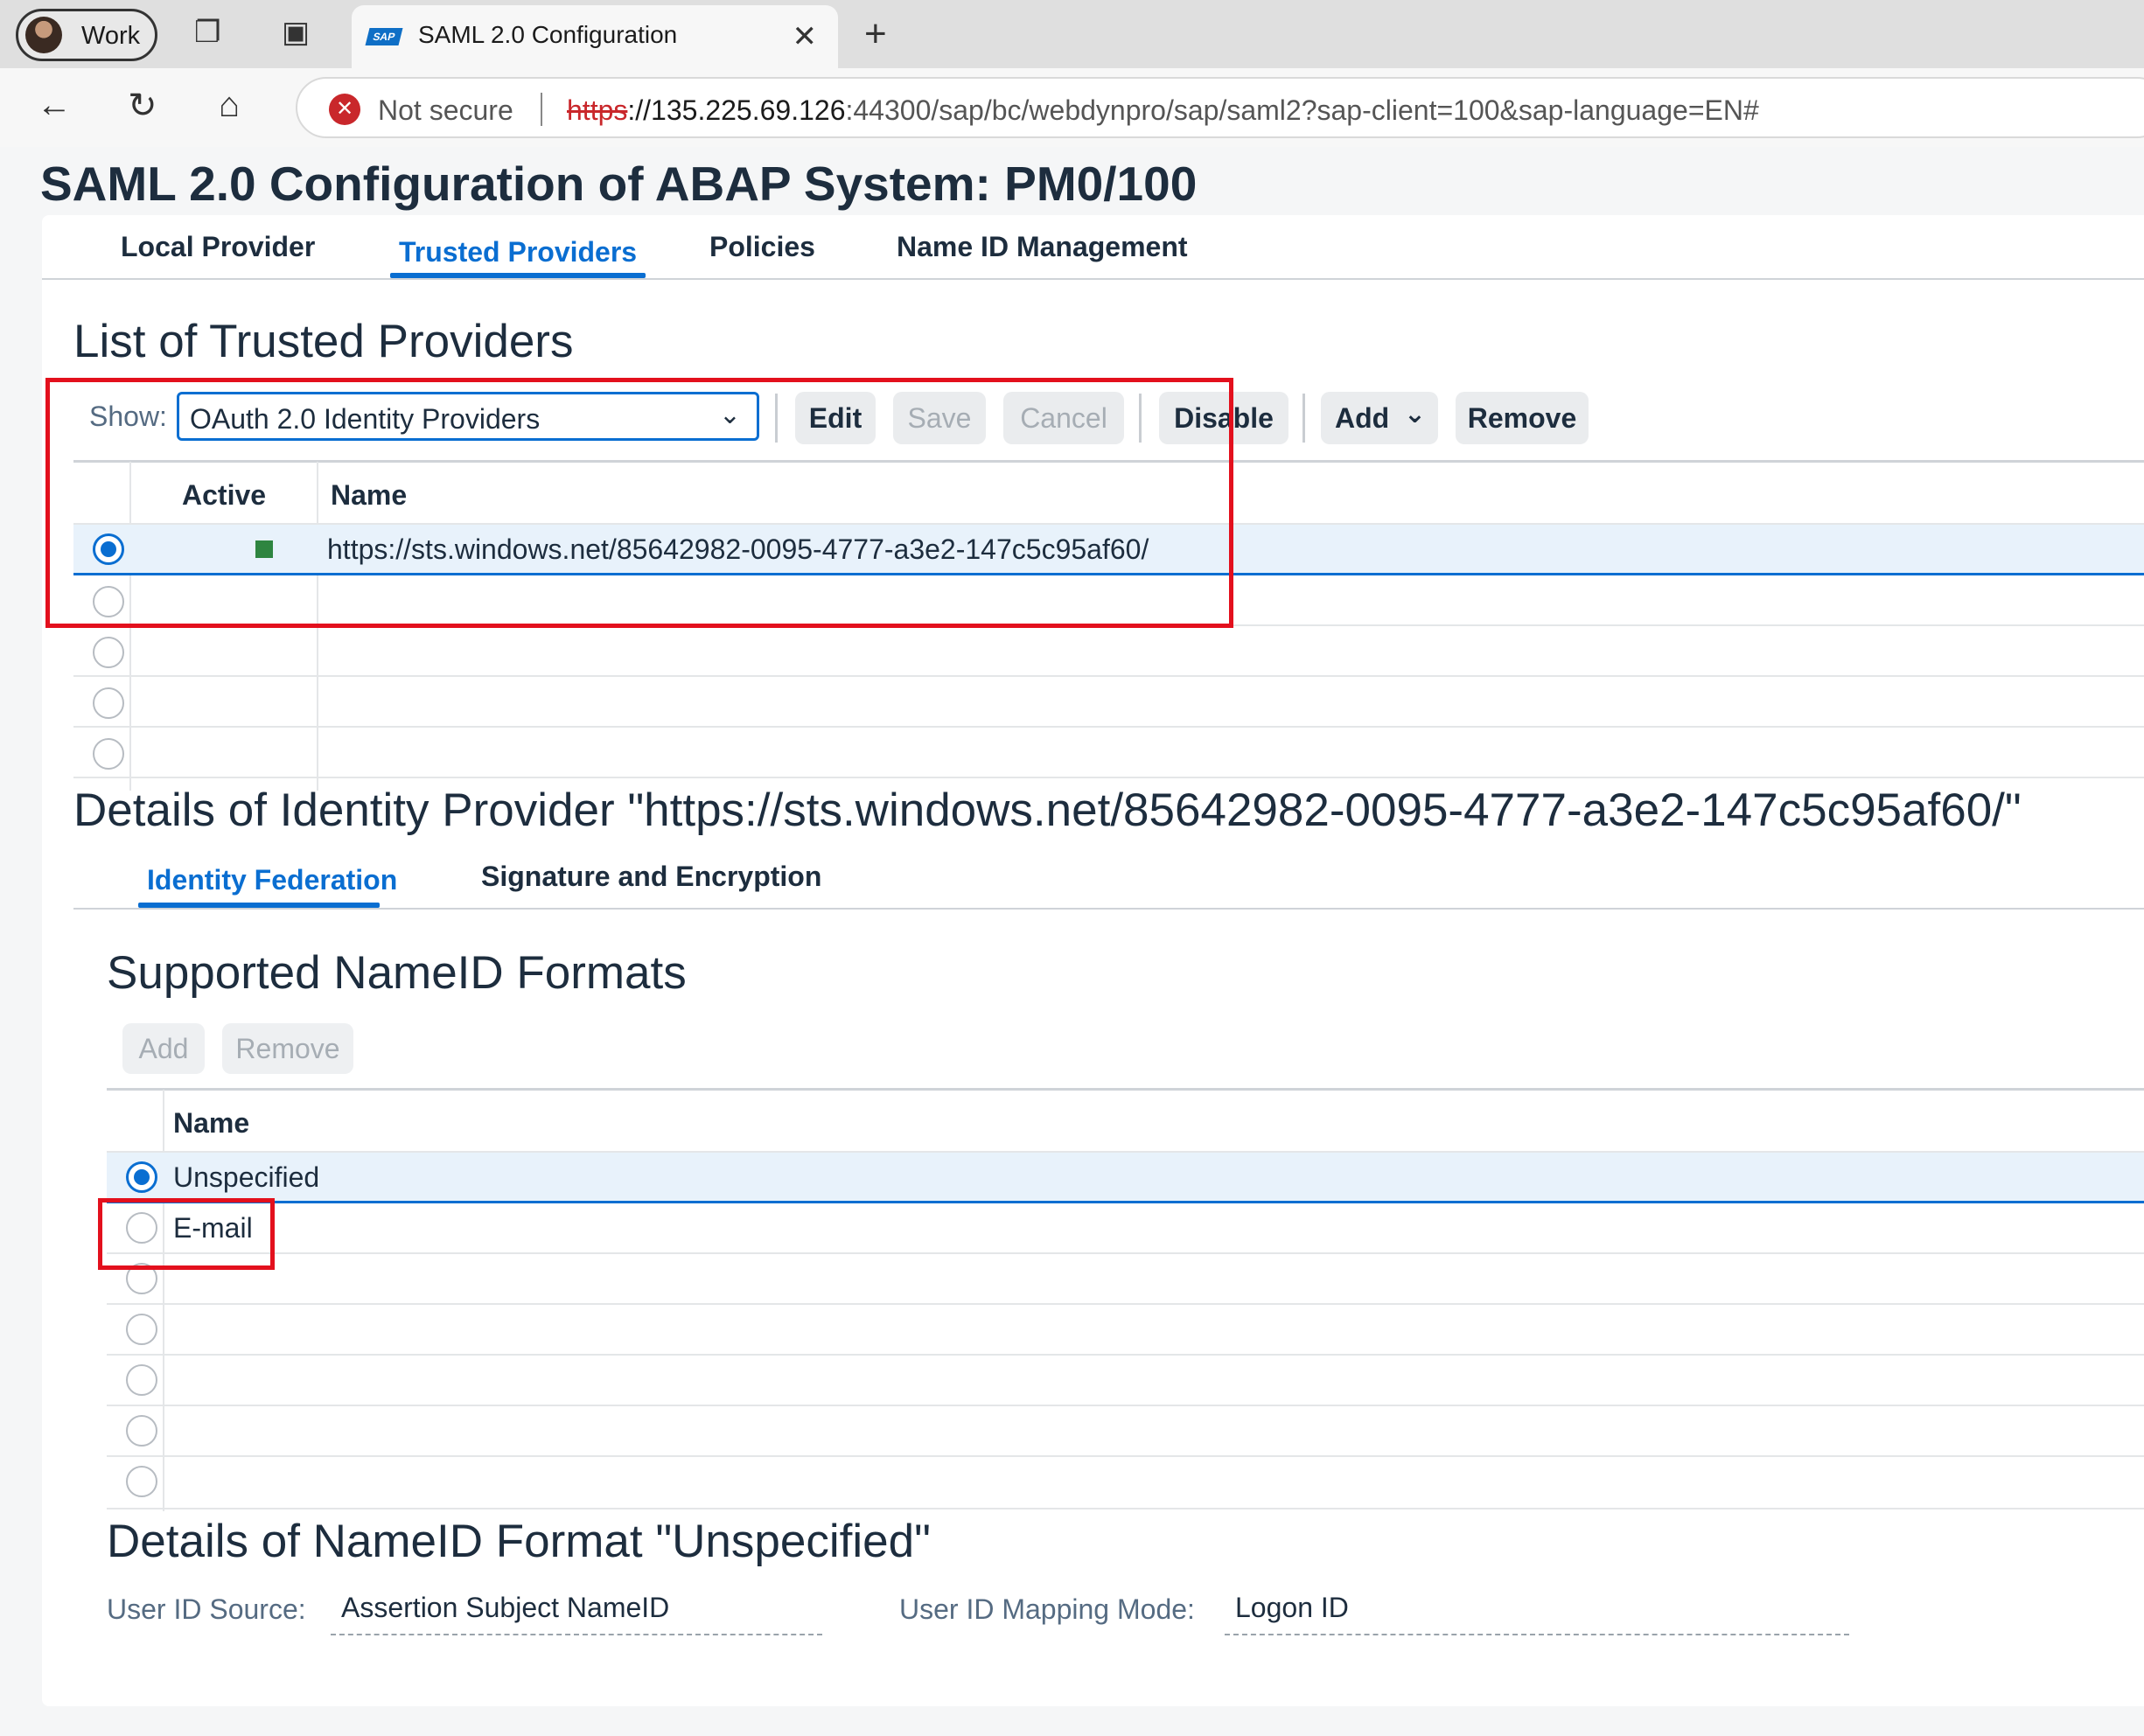  What do you see at coordinates (143, 106) in the screenshot?
I see `reload-icon: ↻` at bounding box center [143, 106].